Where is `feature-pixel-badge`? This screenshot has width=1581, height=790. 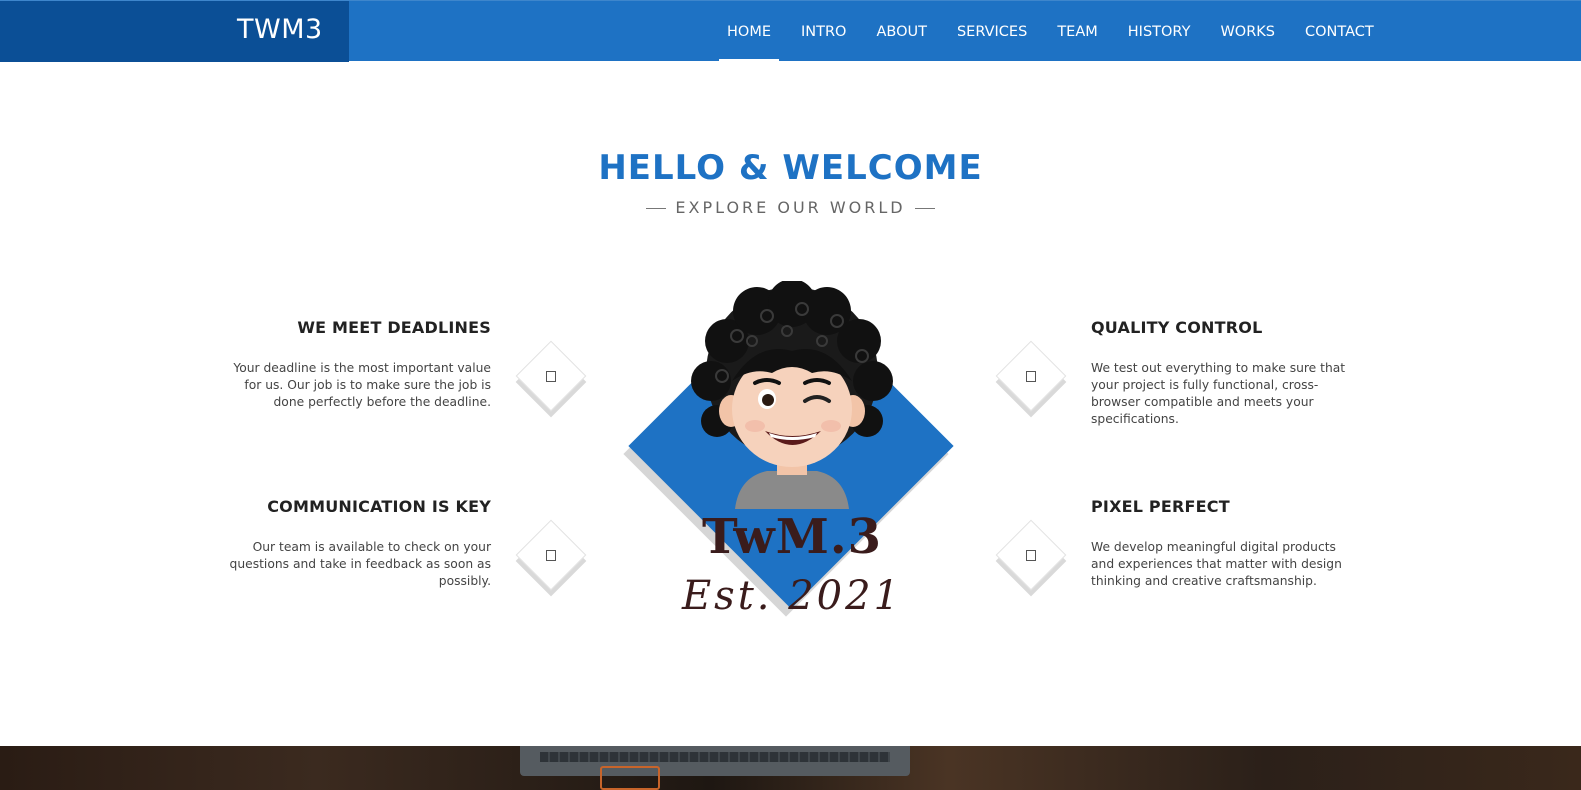
feature-pixel-badge is located at coordinates (1031, 556).